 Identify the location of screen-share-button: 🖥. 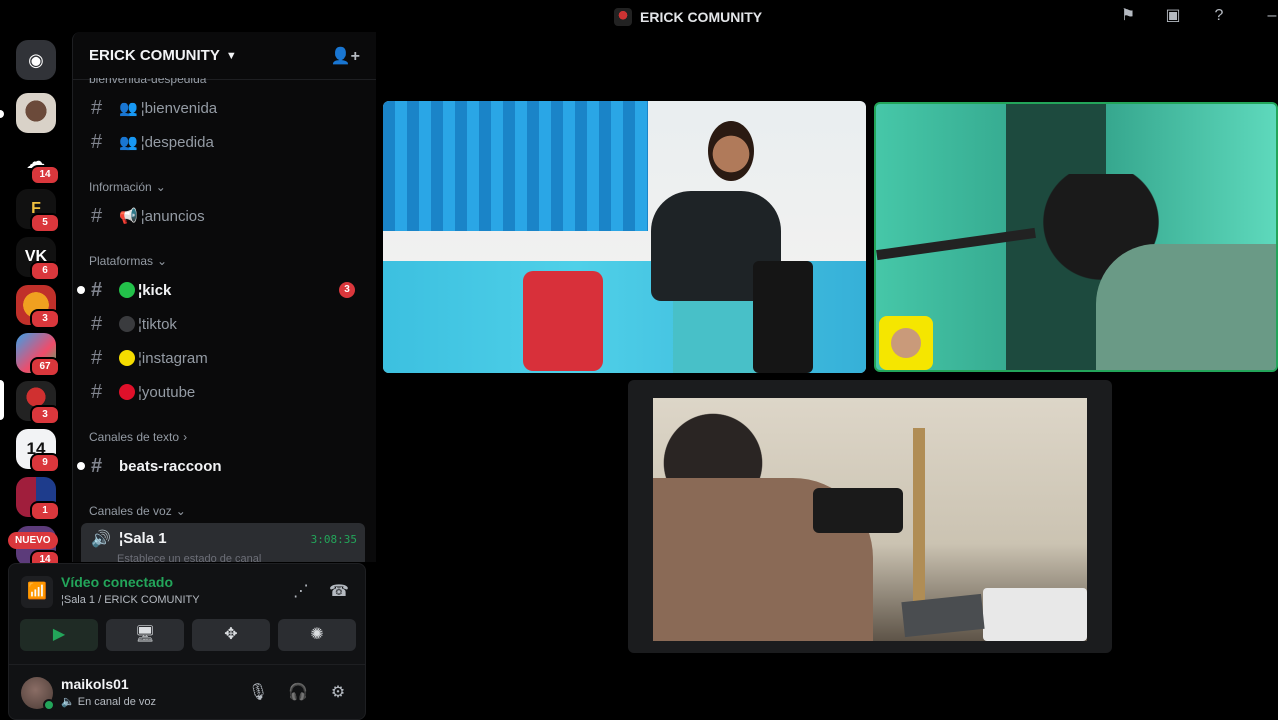
(145, 635).